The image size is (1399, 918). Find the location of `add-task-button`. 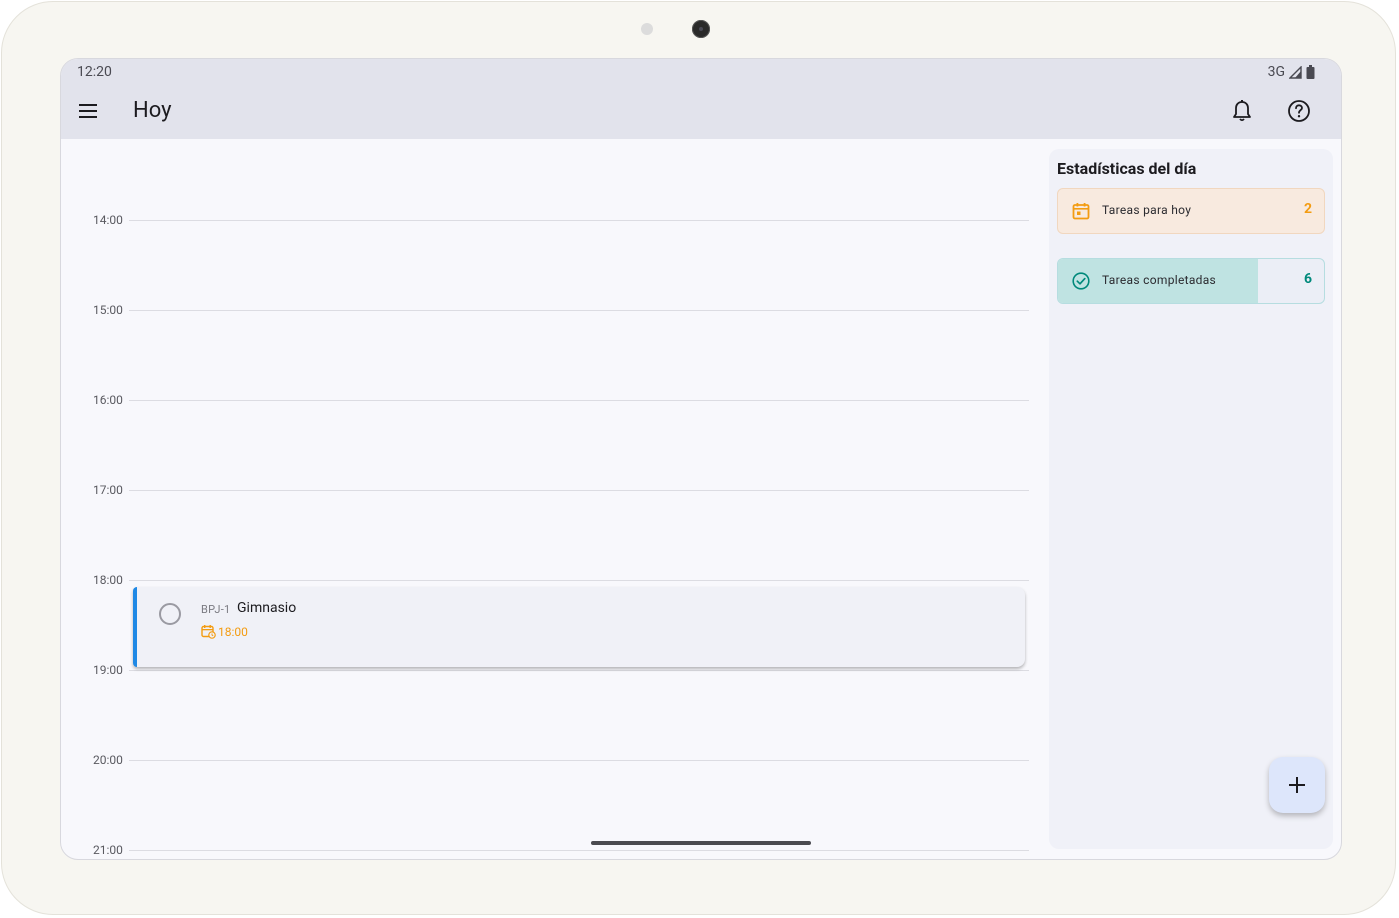

add-task-button is located at coordinates (1297, 785).